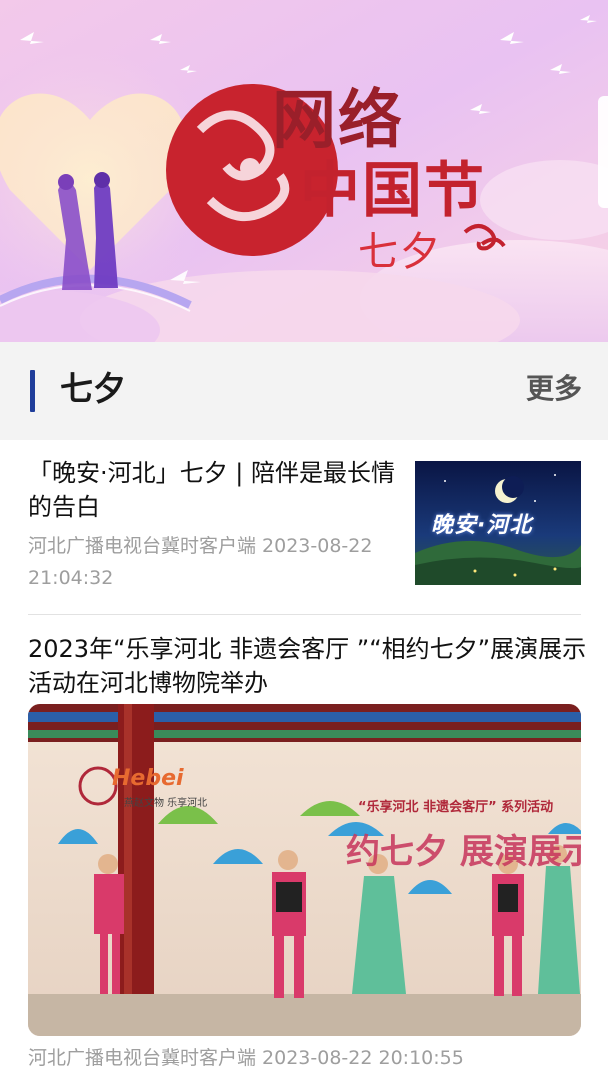 The height and width of the screenshot is (1087, 608). I want to click on section-accent-bar, so click(32, 391).